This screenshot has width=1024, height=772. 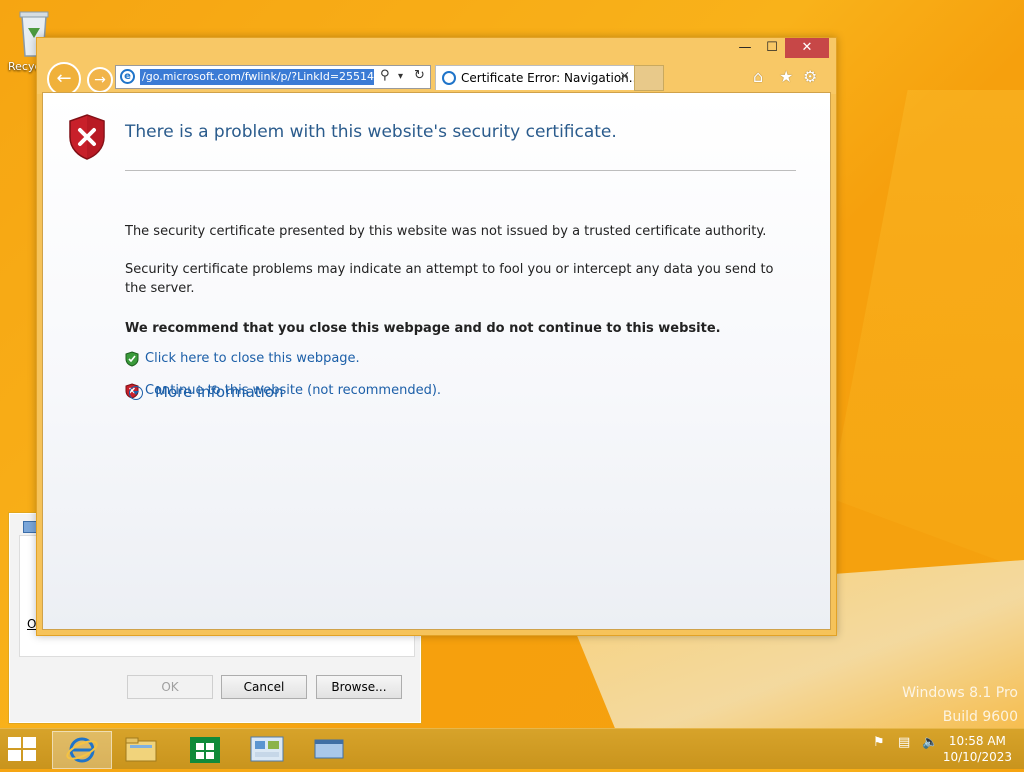 What do you see at coordinates (449, 78) in the screenshot?
I see `ie-favicon-icon` at bounding box center [449, 78].